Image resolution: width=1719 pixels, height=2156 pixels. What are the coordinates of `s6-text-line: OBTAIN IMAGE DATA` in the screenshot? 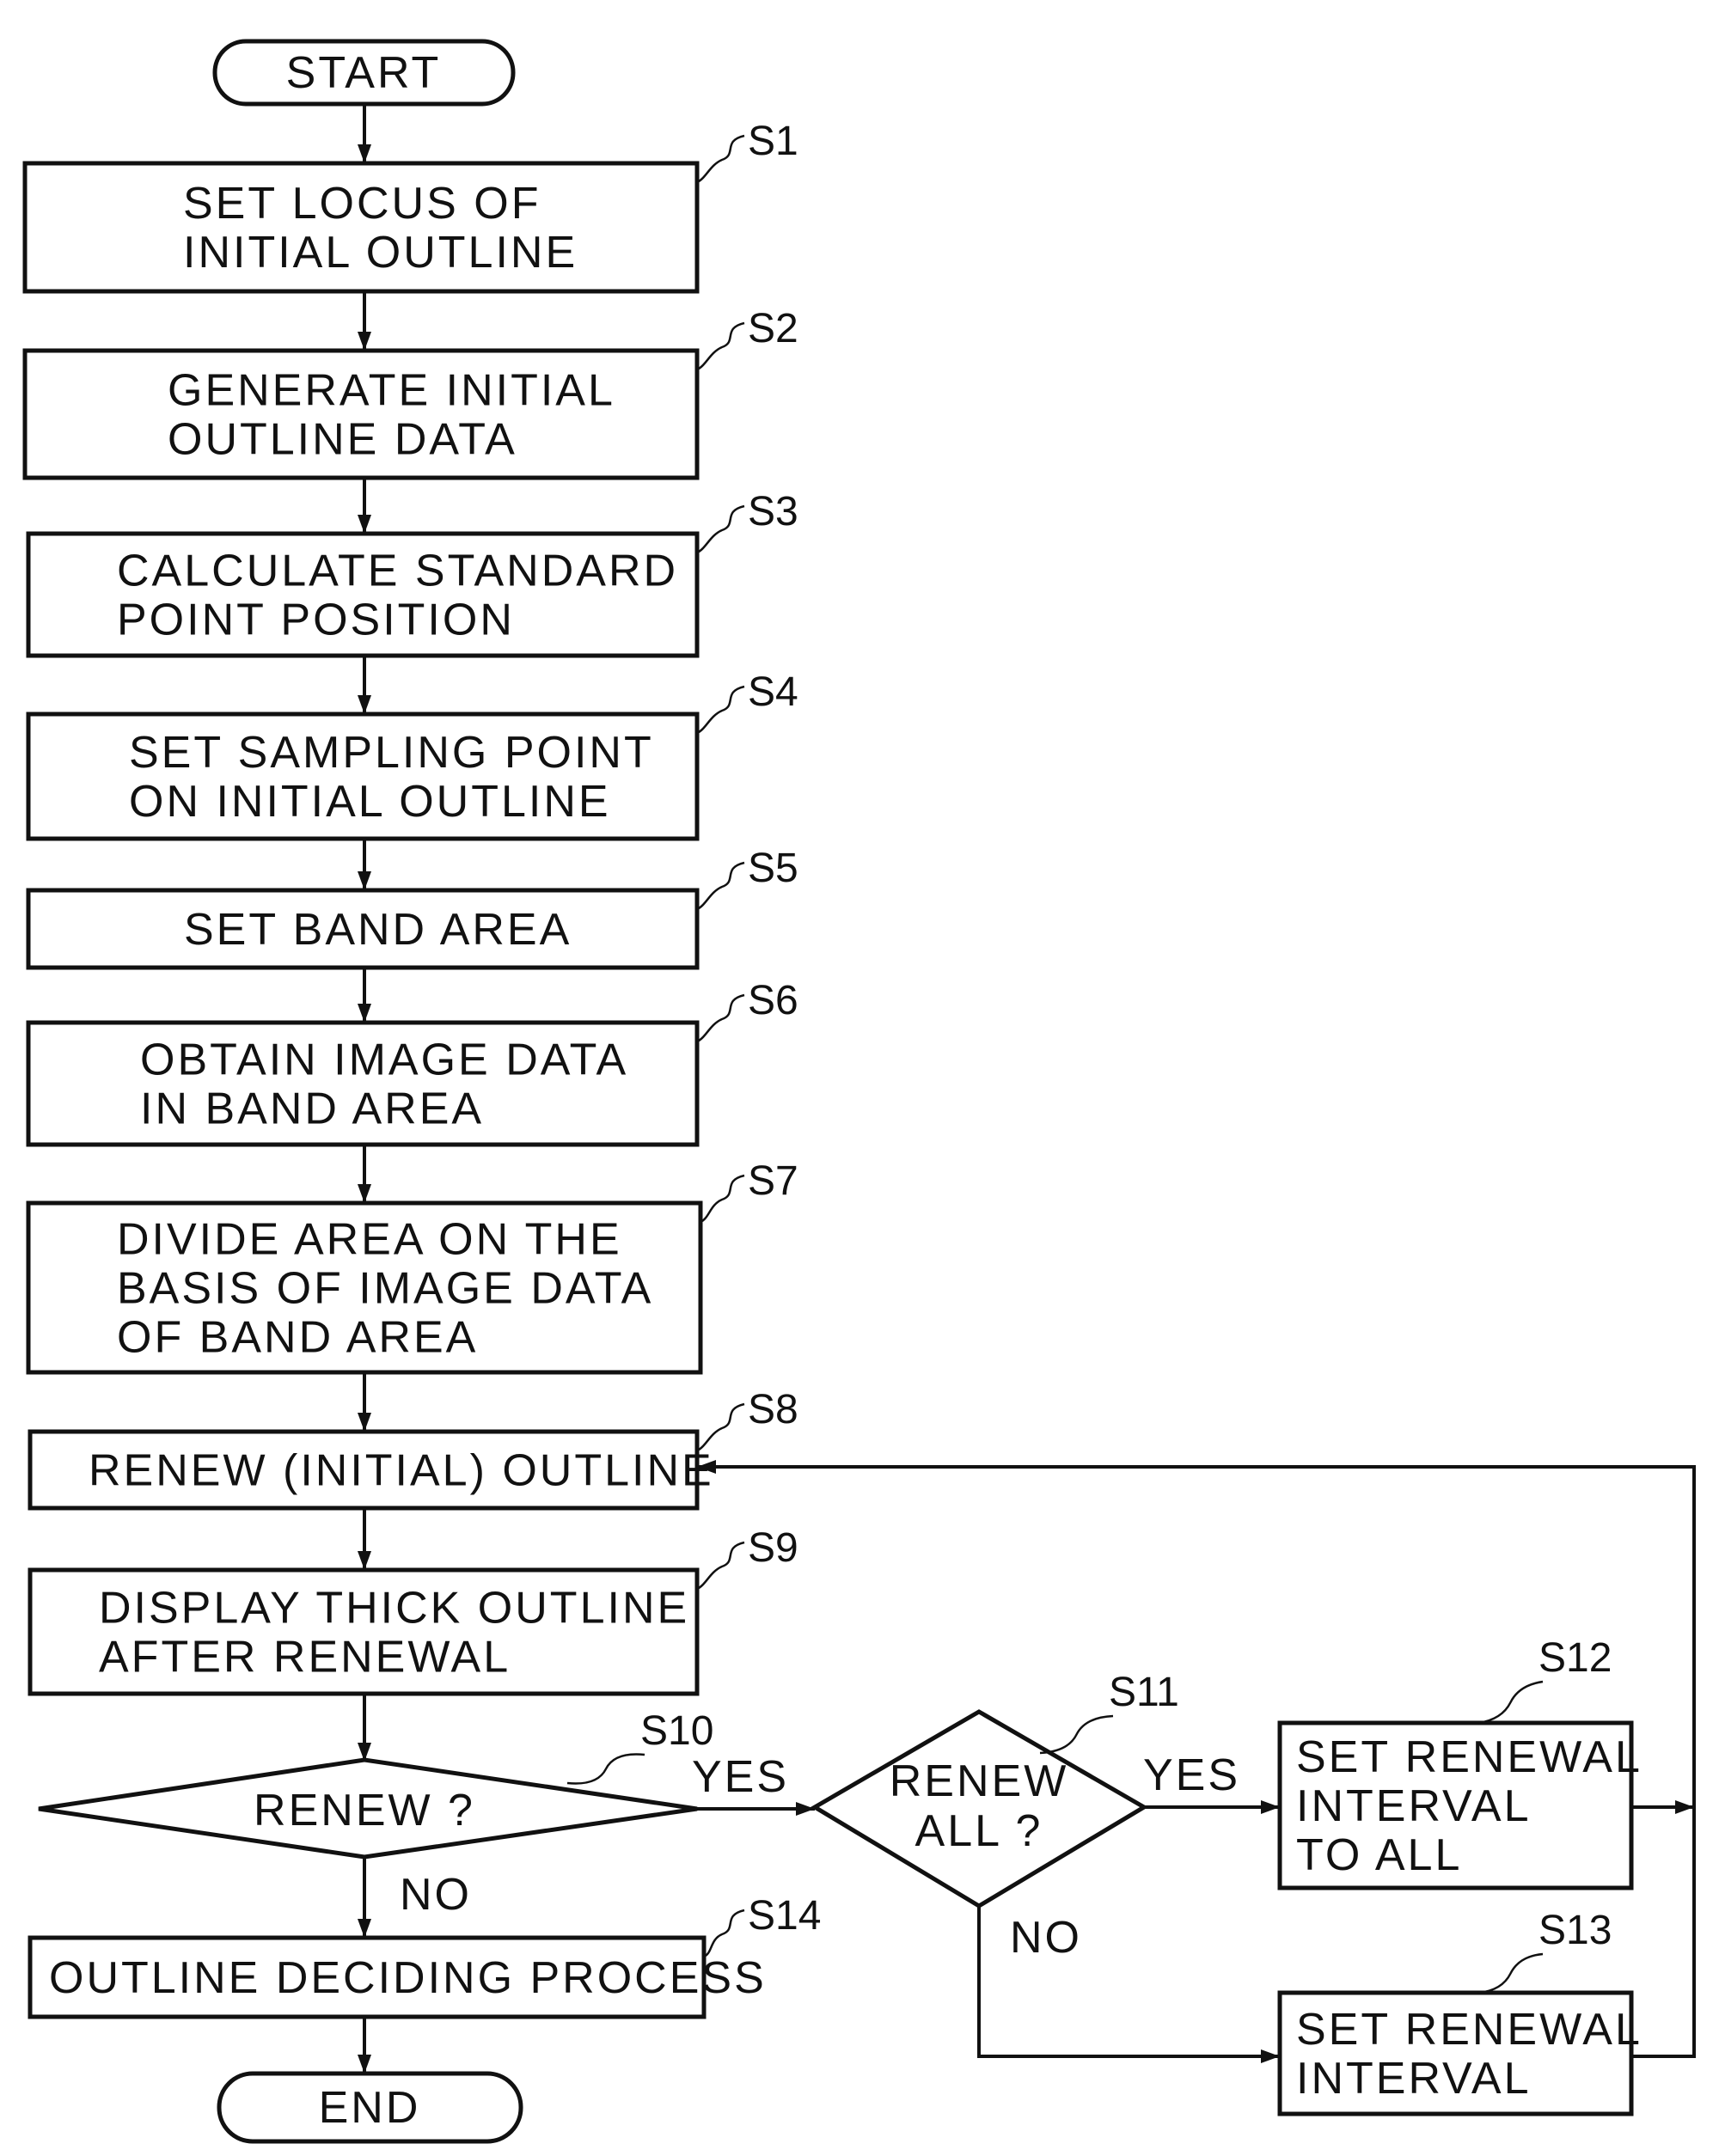 It's located at (384, 1060).